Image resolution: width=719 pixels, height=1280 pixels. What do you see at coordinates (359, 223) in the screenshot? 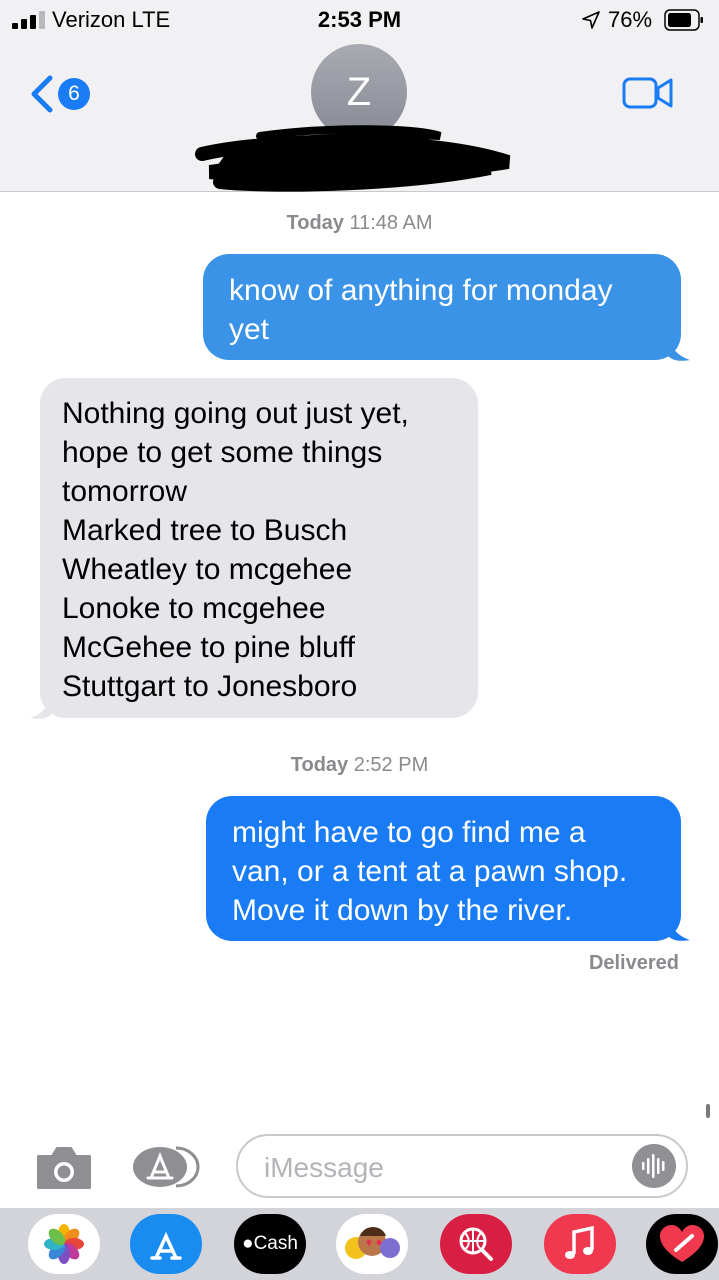
I see `message-timestamp: Today 11:48 AM` at bounding box center [359, 223].